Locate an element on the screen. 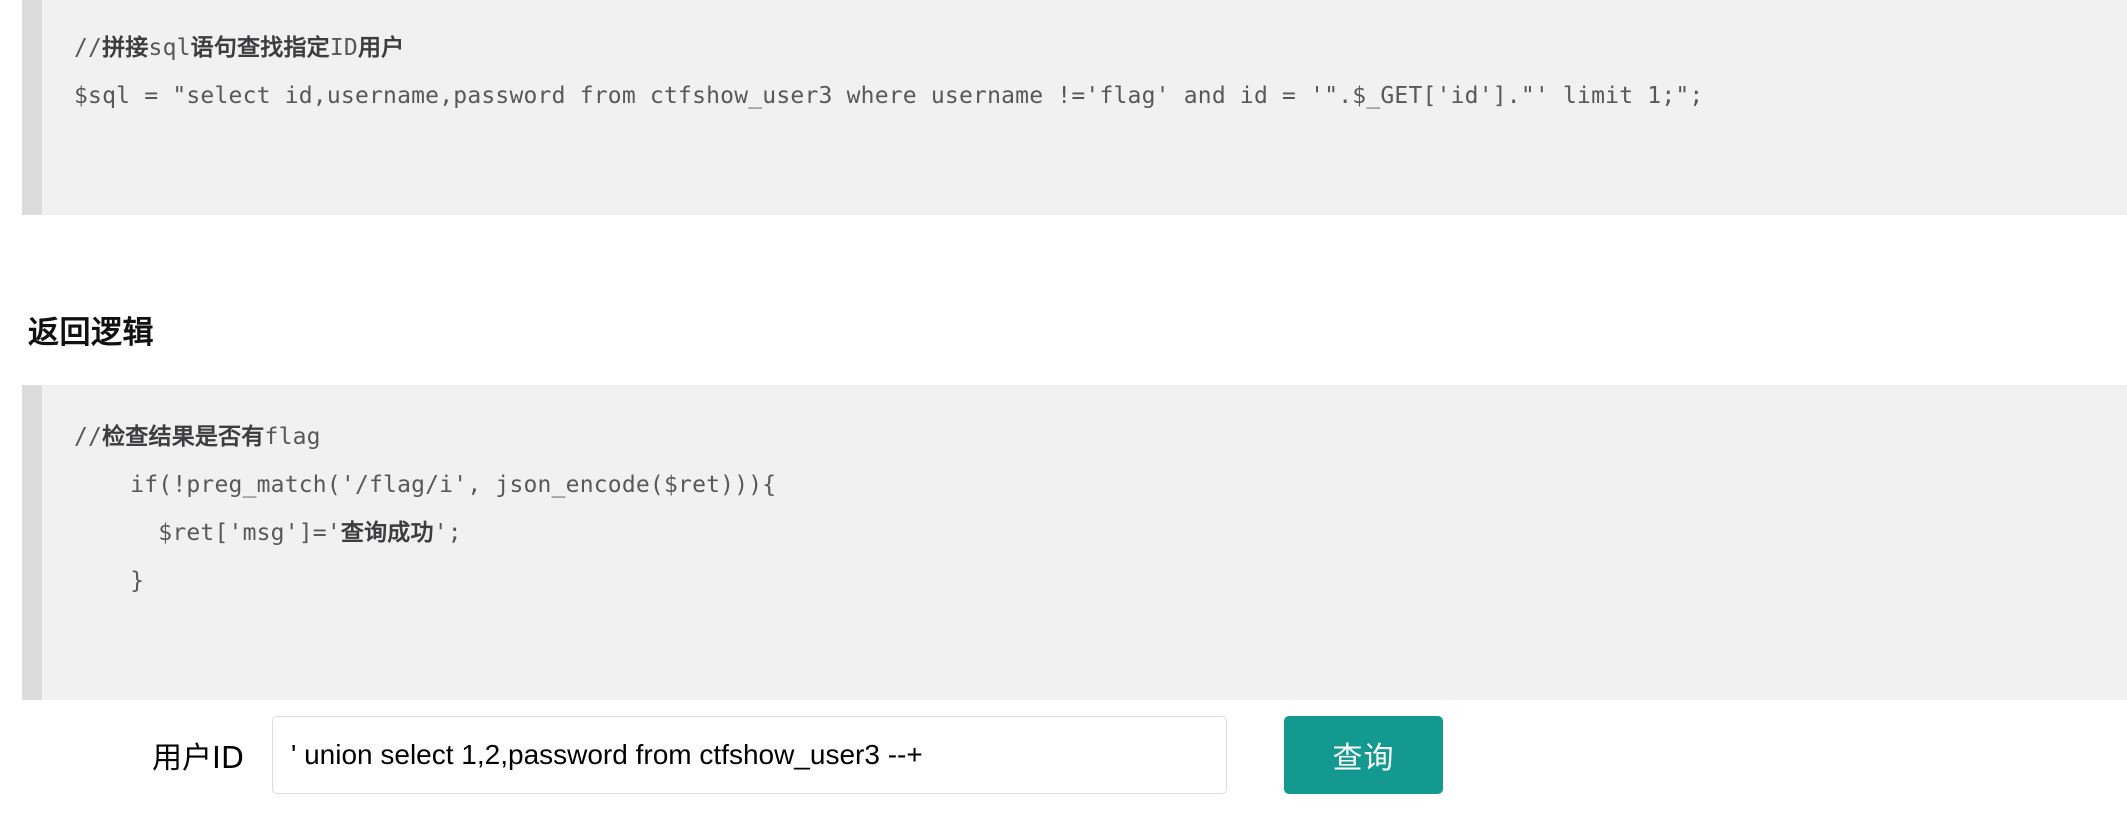 The width and height of the screenshot is (2127, 834). user-id-label: 用户ID is located at coordinates (198, 758).